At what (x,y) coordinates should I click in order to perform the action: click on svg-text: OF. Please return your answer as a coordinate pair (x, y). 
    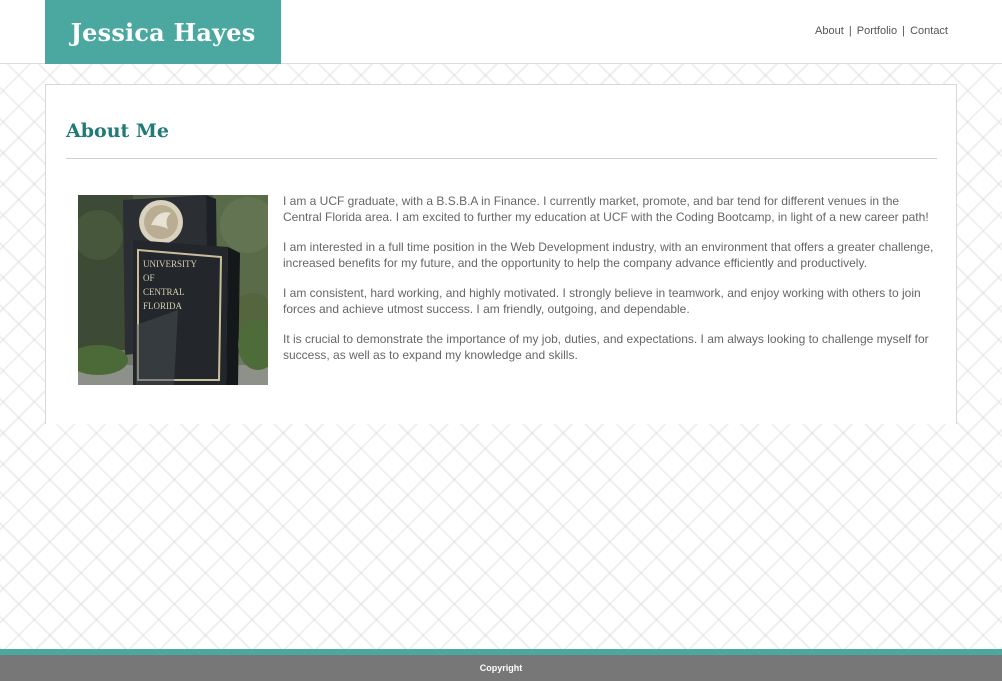
    Looking at the image, I should click on (149, 278).